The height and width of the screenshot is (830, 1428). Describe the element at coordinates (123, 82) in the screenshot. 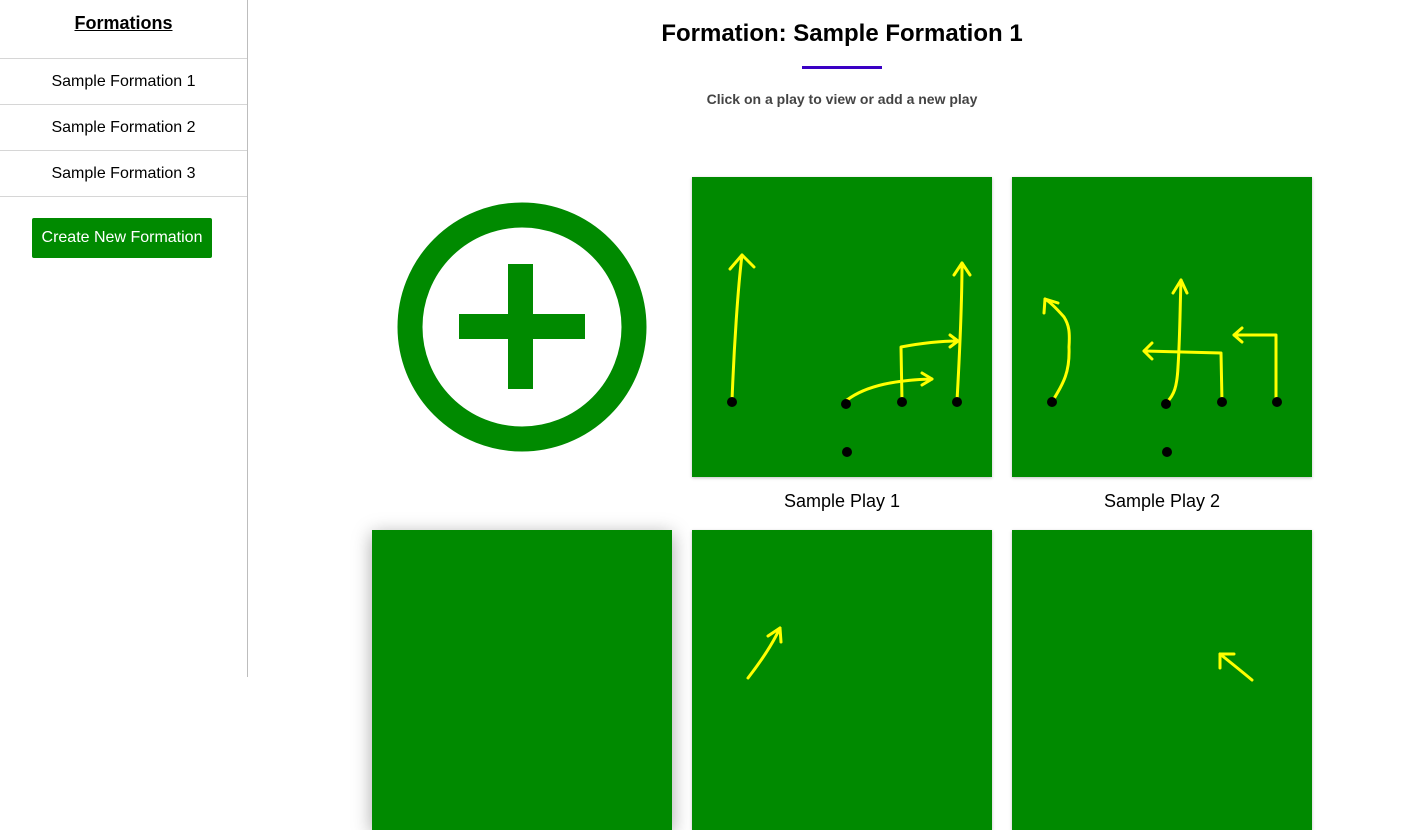

I see `sidebar-item-sample-formation-1: Sample Formation 1` at that location.